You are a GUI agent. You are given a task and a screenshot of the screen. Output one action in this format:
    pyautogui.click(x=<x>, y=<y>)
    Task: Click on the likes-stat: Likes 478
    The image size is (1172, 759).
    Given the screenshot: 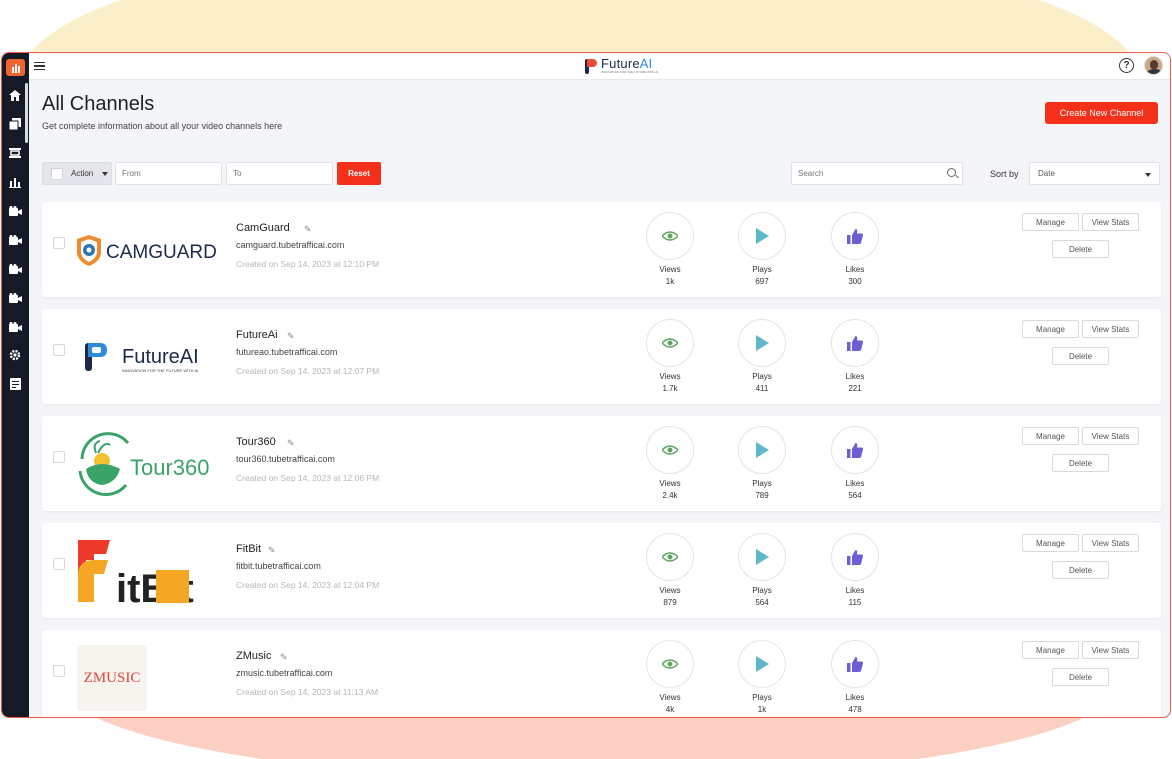 What is the action you would take?
    pyautogui.click(x=855, y=677)
    